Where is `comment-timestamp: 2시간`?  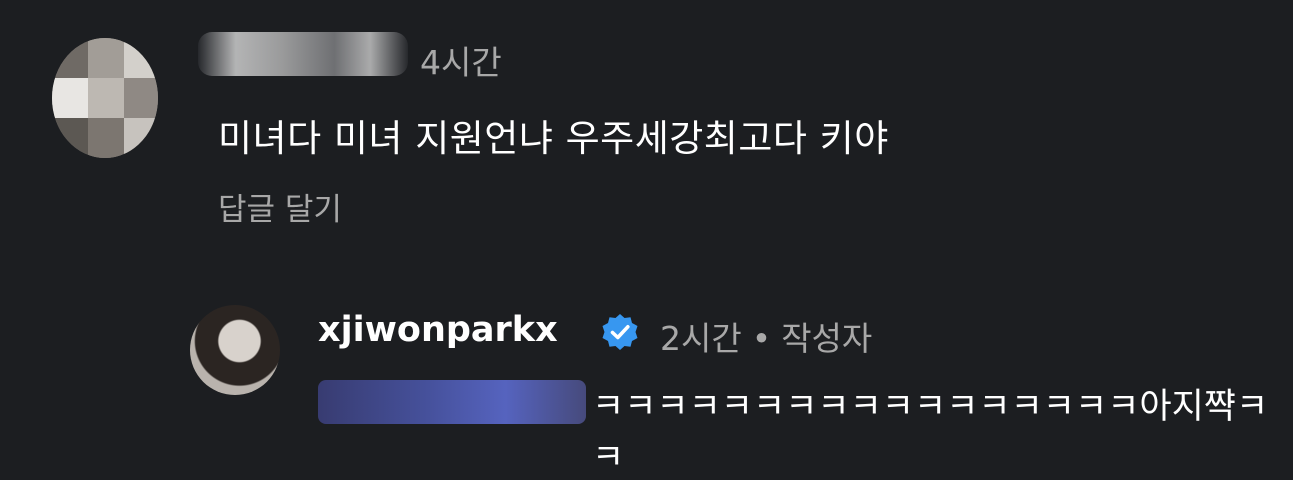
comment-timestamp: 2시간 is located at coordinates (701, 338).